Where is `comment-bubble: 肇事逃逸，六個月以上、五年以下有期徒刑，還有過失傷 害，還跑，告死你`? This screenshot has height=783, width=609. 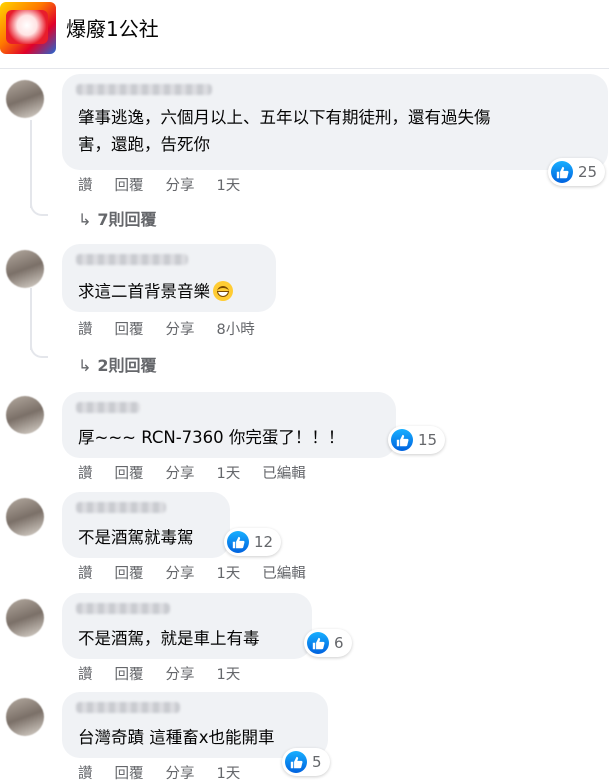 comment-bubble: 肇事逃逸，六個月以上、五年以下有期徒刑，還有過失傷 害，還跑，告死你 is located at coordinates (335, 122).